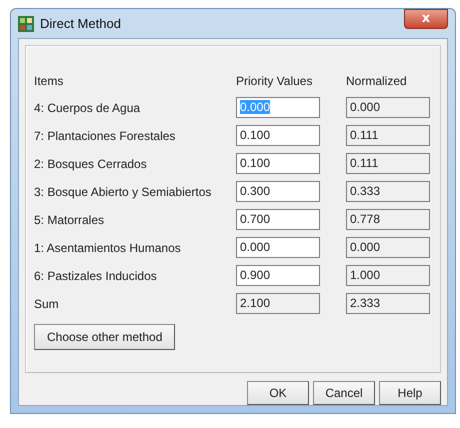  What do you see at coordinates (278, 247) in the screenshot?
I see `priority-field: 0.000` at bounding box center [278, 247].